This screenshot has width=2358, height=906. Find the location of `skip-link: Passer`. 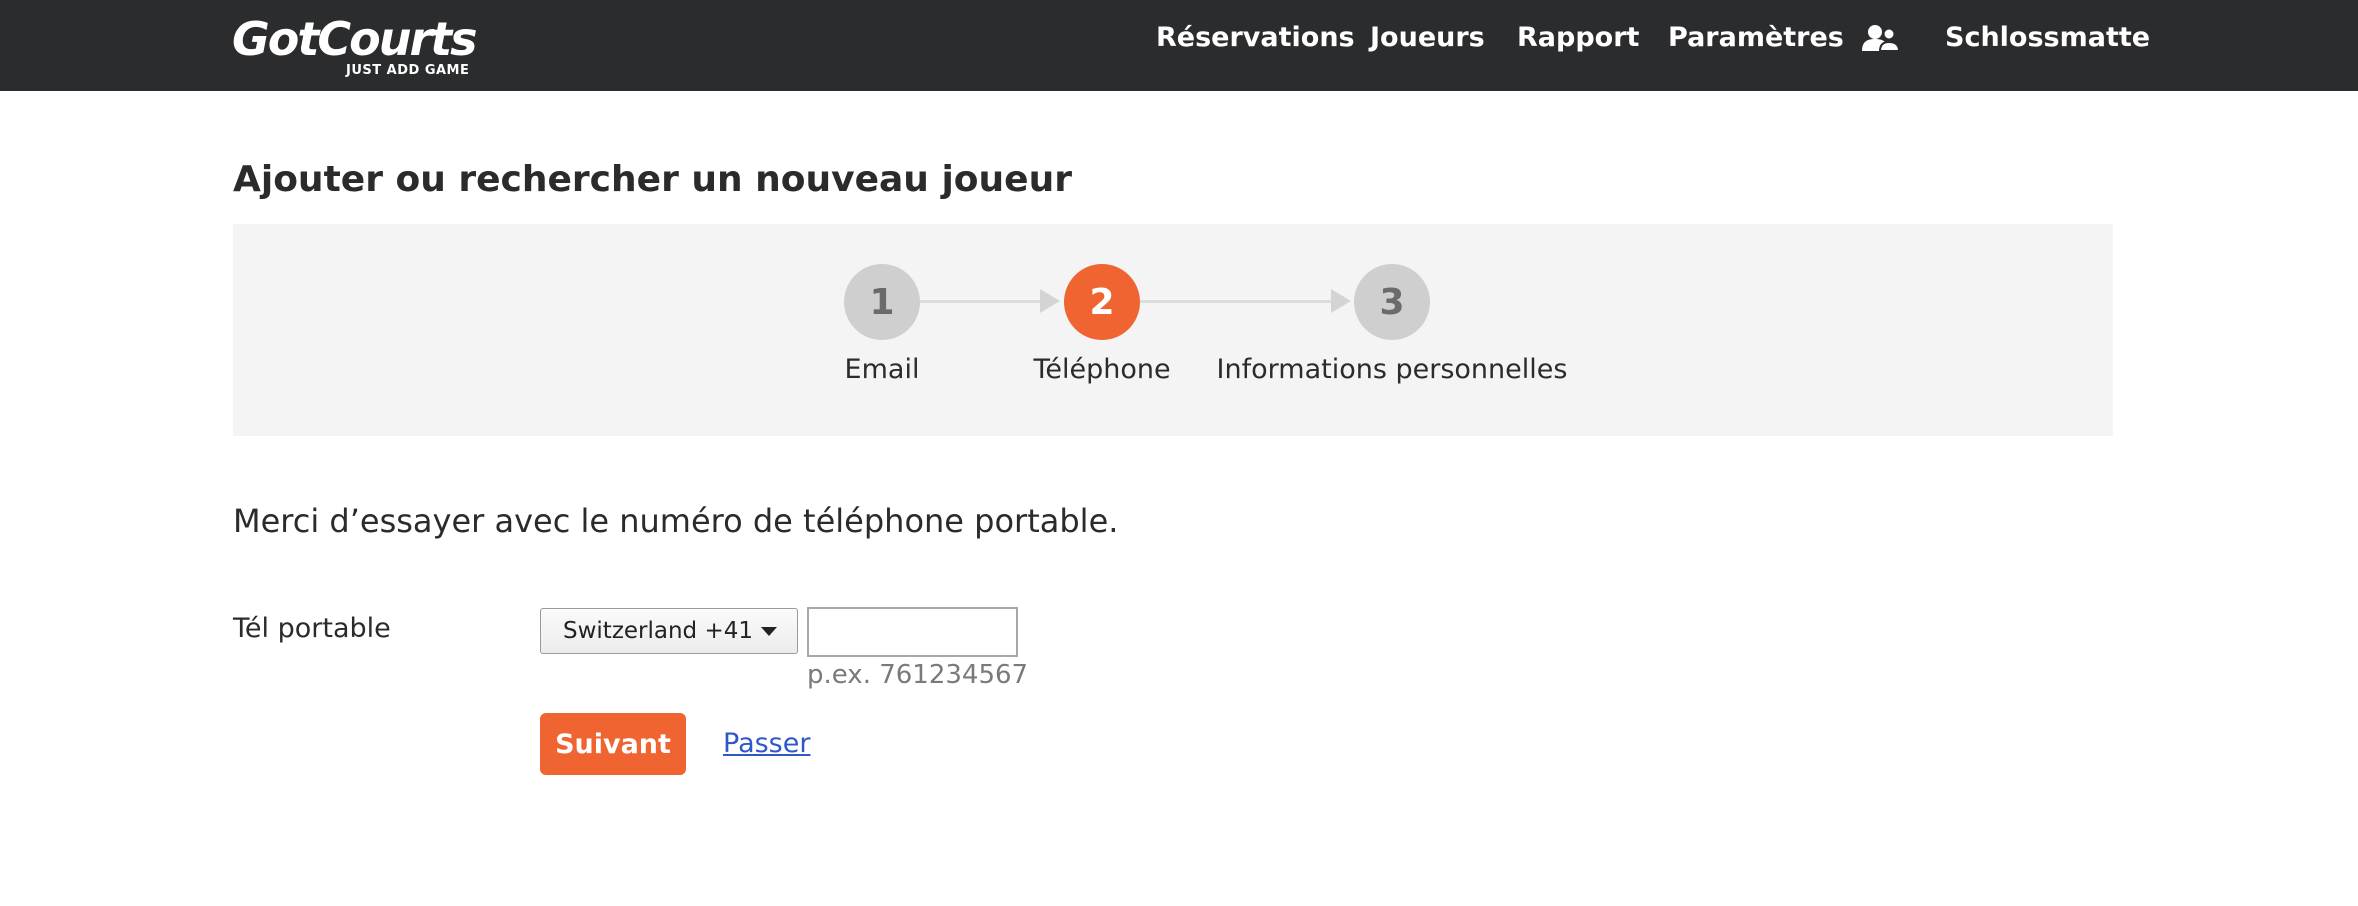

skip-link: Passer is located at coordinates (766, 743).